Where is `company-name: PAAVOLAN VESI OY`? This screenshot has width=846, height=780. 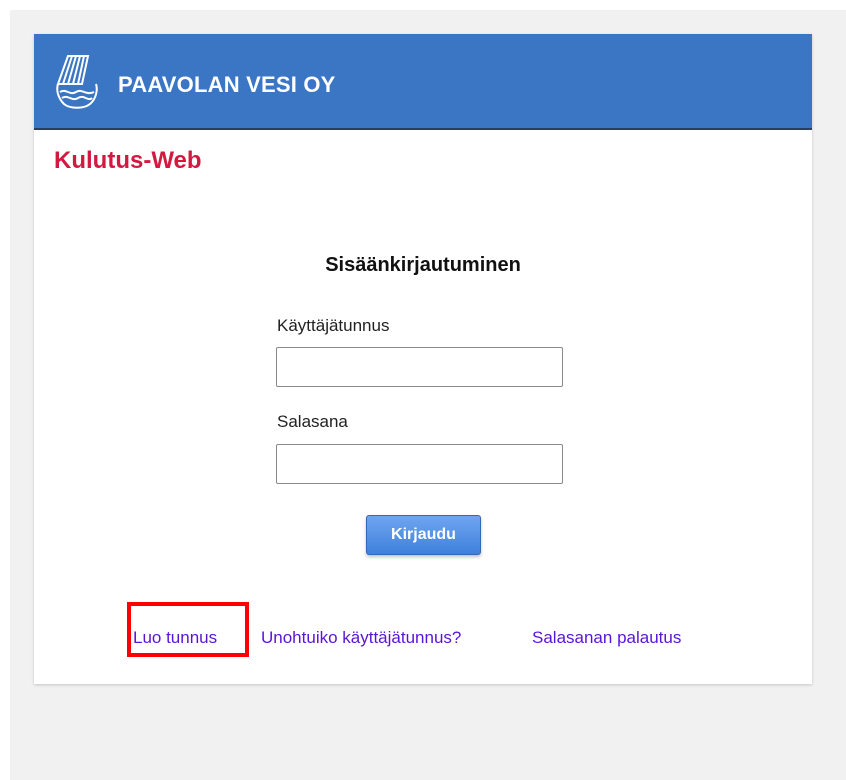
company-name: PAAVOLAN VESI OY is located at coordinates (227, 84).